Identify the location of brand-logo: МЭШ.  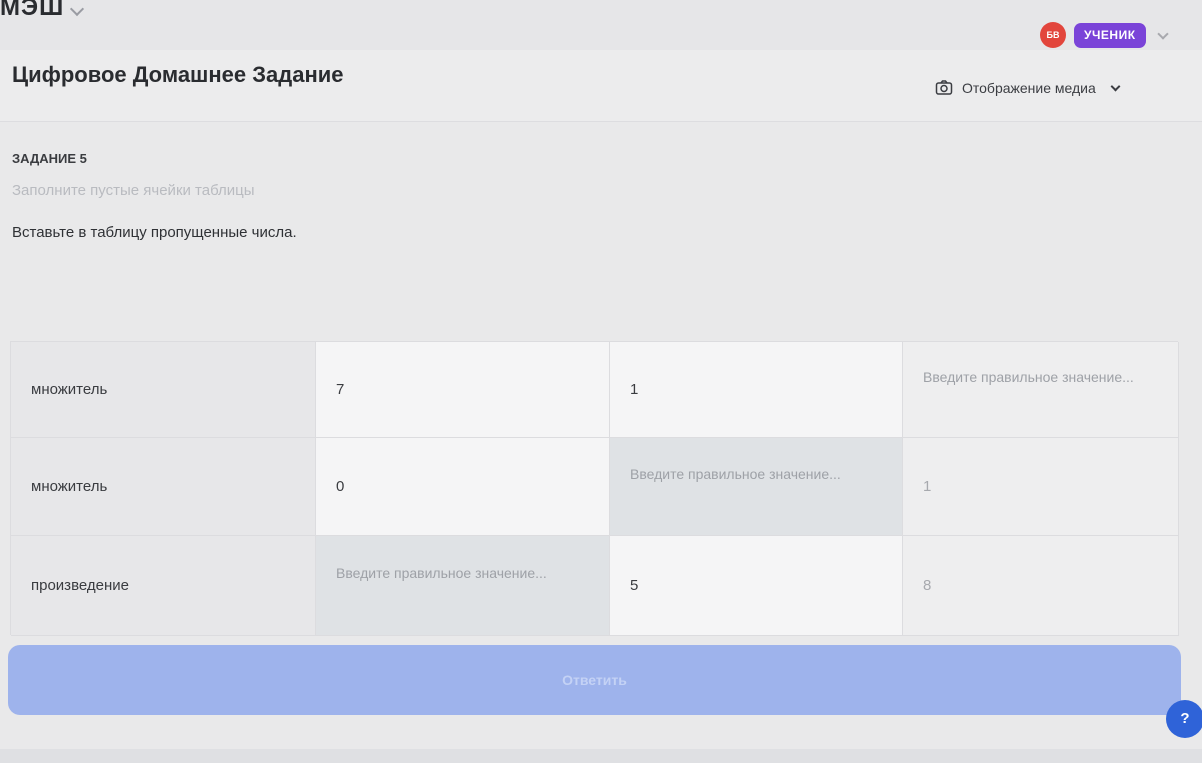
(32, 11).